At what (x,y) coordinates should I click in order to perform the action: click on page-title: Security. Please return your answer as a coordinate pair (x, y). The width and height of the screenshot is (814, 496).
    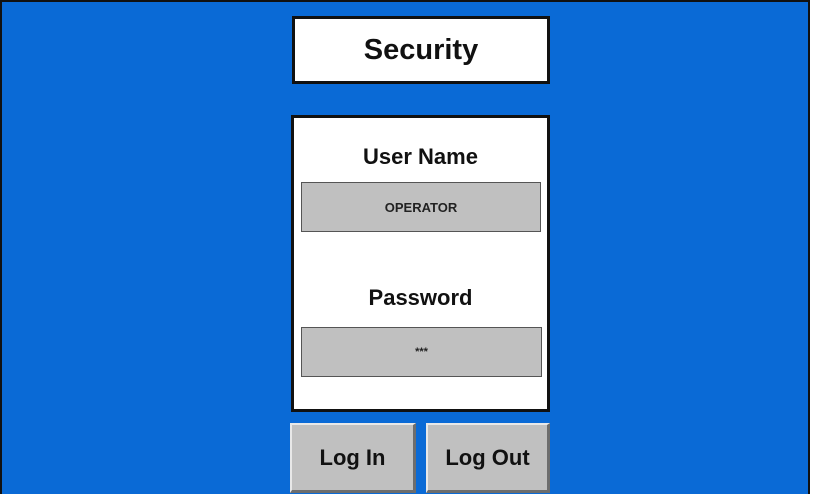
    Looking at the image, I should click on (421, 50).